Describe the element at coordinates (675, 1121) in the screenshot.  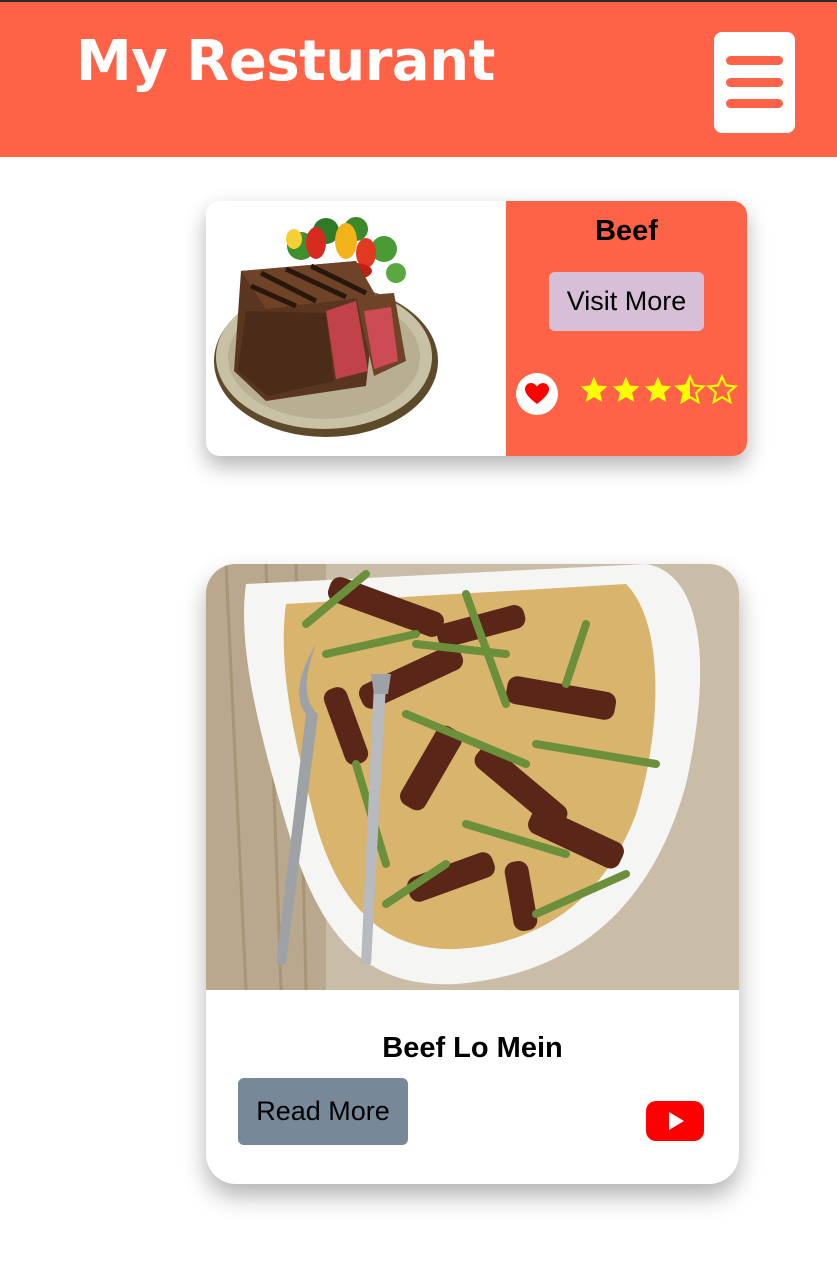
I see `youtube-icon` at that location.